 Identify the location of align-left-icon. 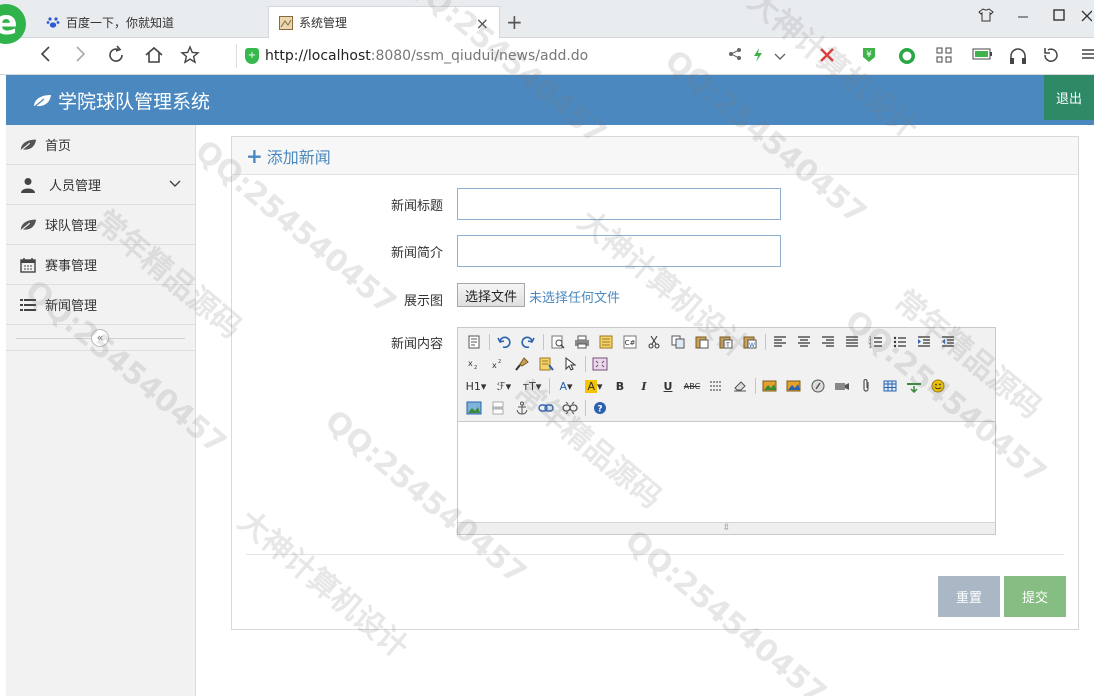
(780, 342).